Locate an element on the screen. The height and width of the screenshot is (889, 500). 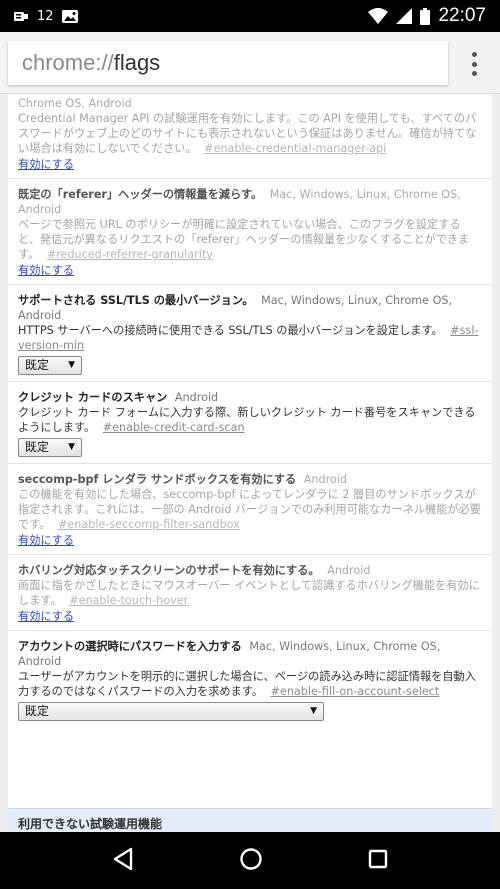
flag-platforms: Chrome OS, Android is located at coordinates (75, 103).